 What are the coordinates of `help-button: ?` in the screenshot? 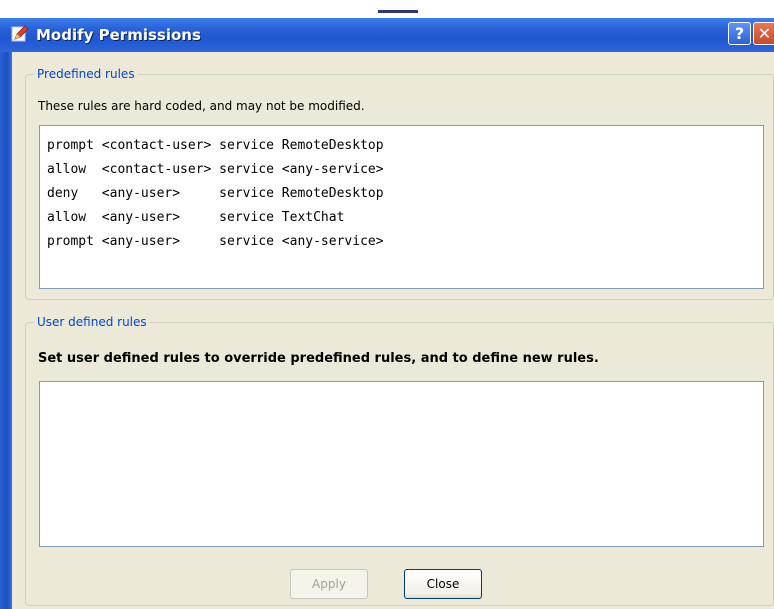 It's located at (739, 33).